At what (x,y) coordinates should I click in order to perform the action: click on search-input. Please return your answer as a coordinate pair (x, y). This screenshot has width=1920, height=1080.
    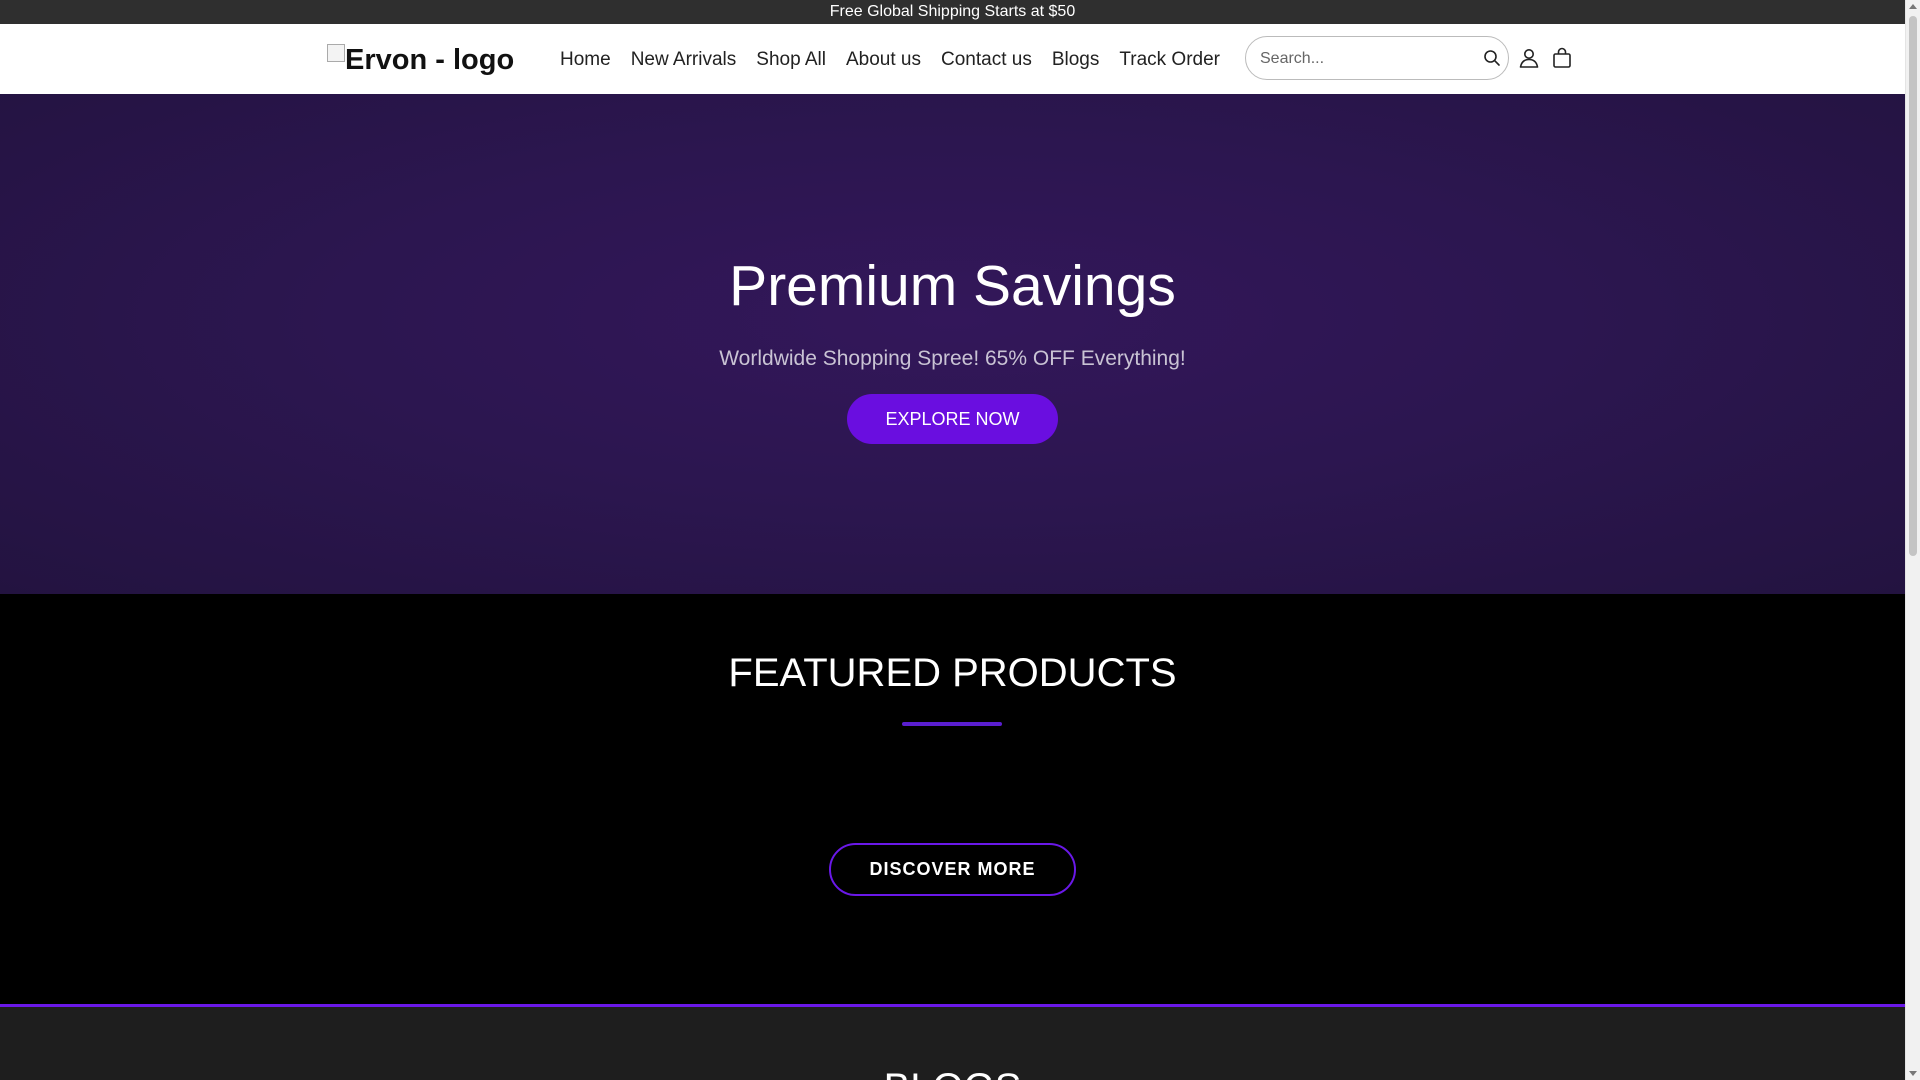
    Looking at the image, I should click on (1365, 59).